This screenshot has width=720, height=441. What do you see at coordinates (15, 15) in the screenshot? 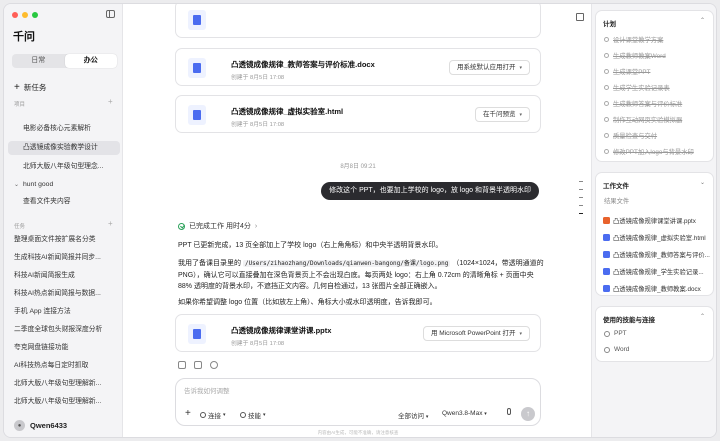
I see `close-window-button` at bounding box center [15, 15].